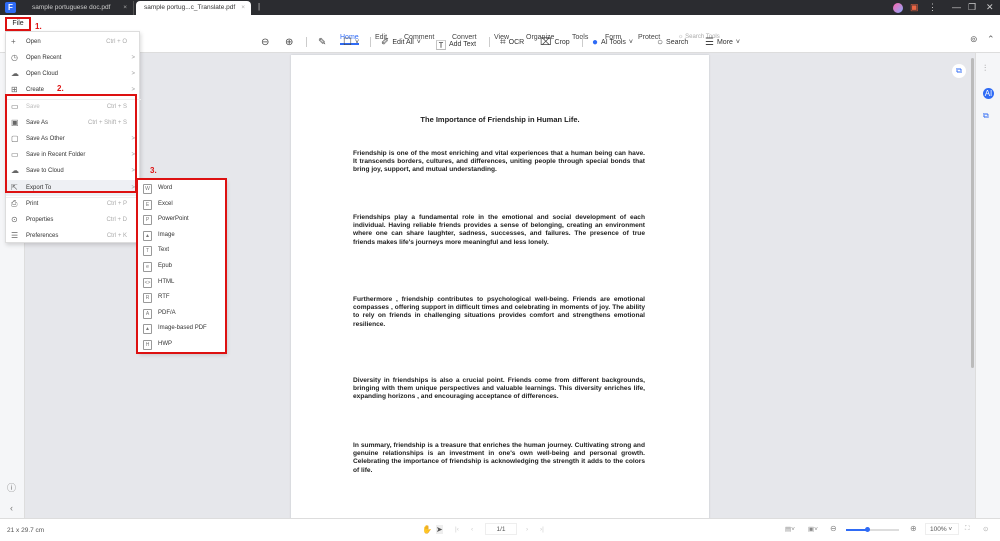  Describe the element at coordinates (73, 123) in the screenshot. I see `file-menu-item-save-as: ▣ Save As Ctrl + Shift + S` at that location.